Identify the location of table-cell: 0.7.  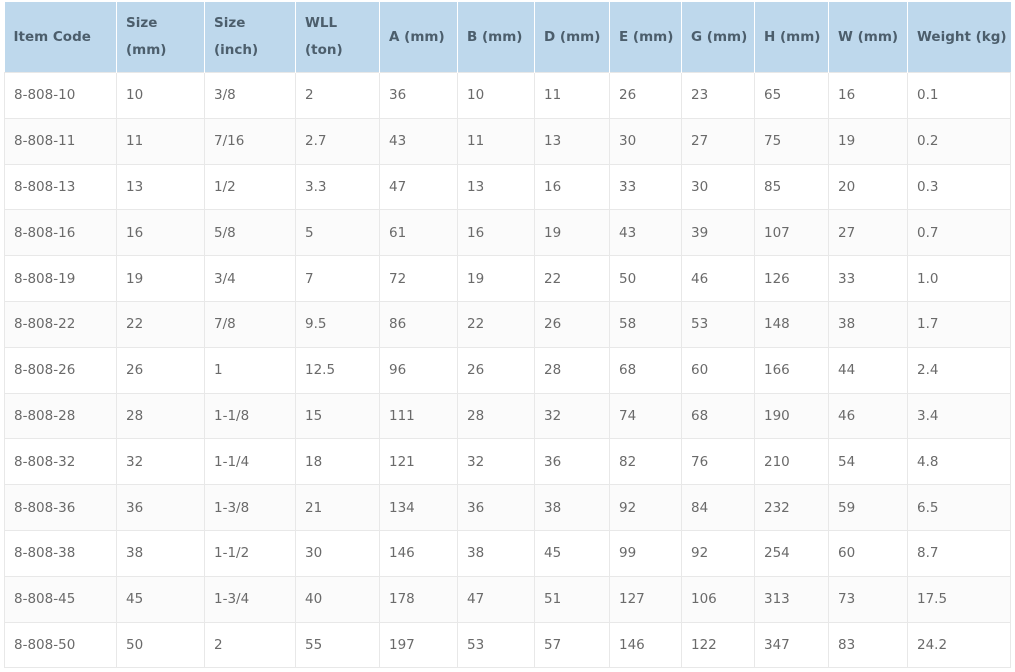
(959, 233).